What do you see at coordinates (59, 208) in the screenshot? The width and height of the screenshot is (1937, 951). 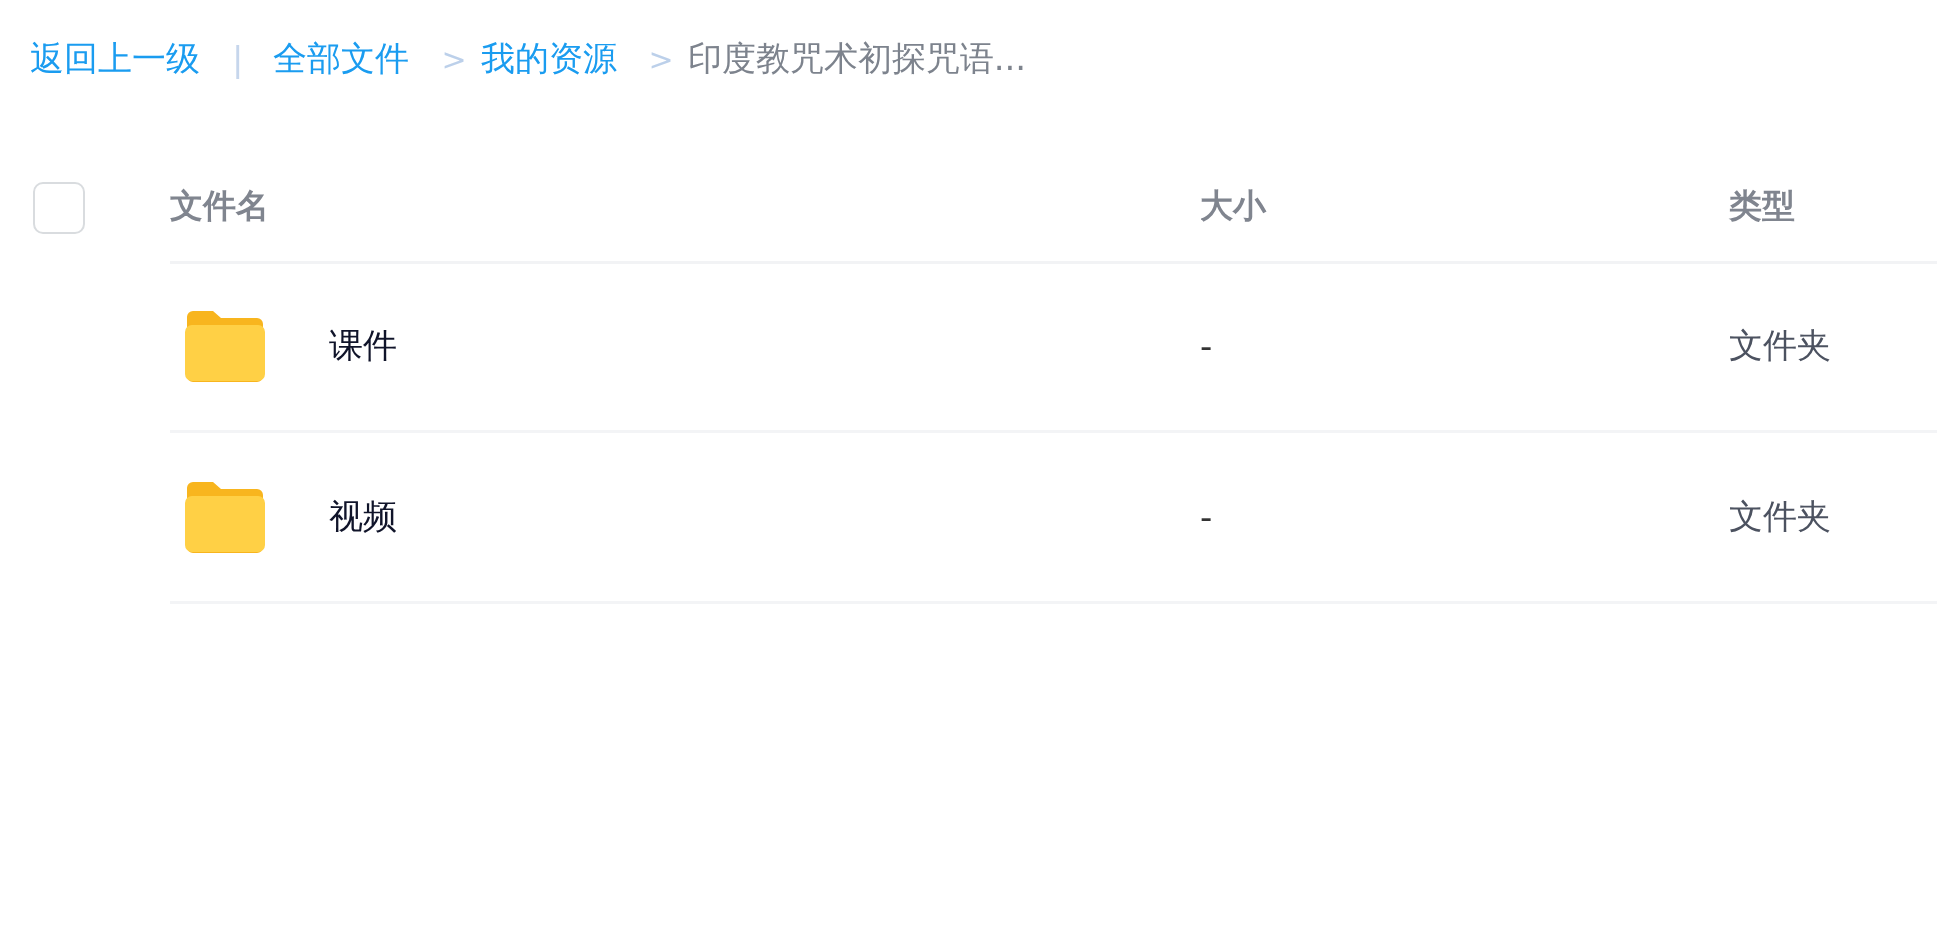 I see `select-all-checkbox` at bounding box center [59, 208].